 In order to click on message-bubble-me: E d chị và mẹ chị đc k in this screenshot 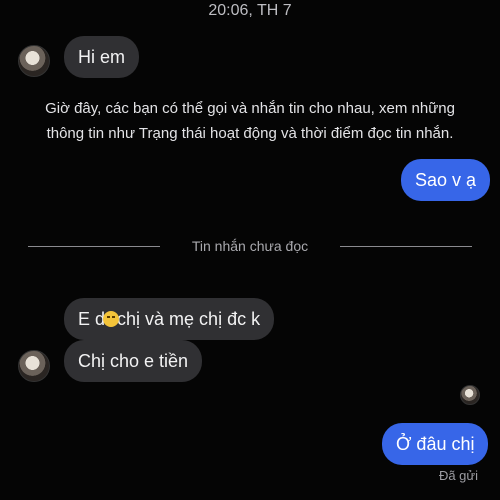, I will do `click(169, 319)`.